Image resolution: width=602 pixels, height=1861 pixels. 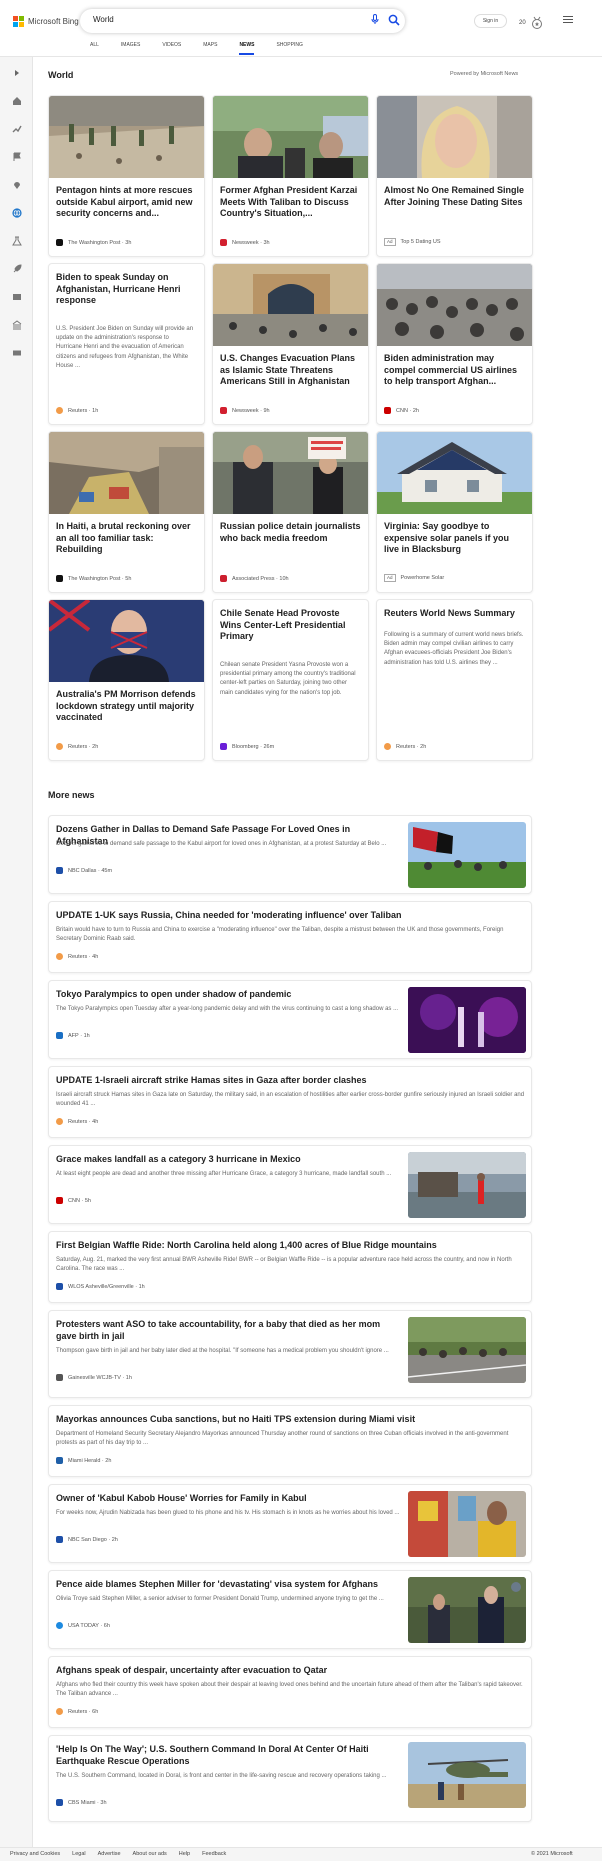 What do you see at coordinates (490, 21) in the screenshot?
I see `sign-in-button: Sign in` at bounding box center [490, 21].